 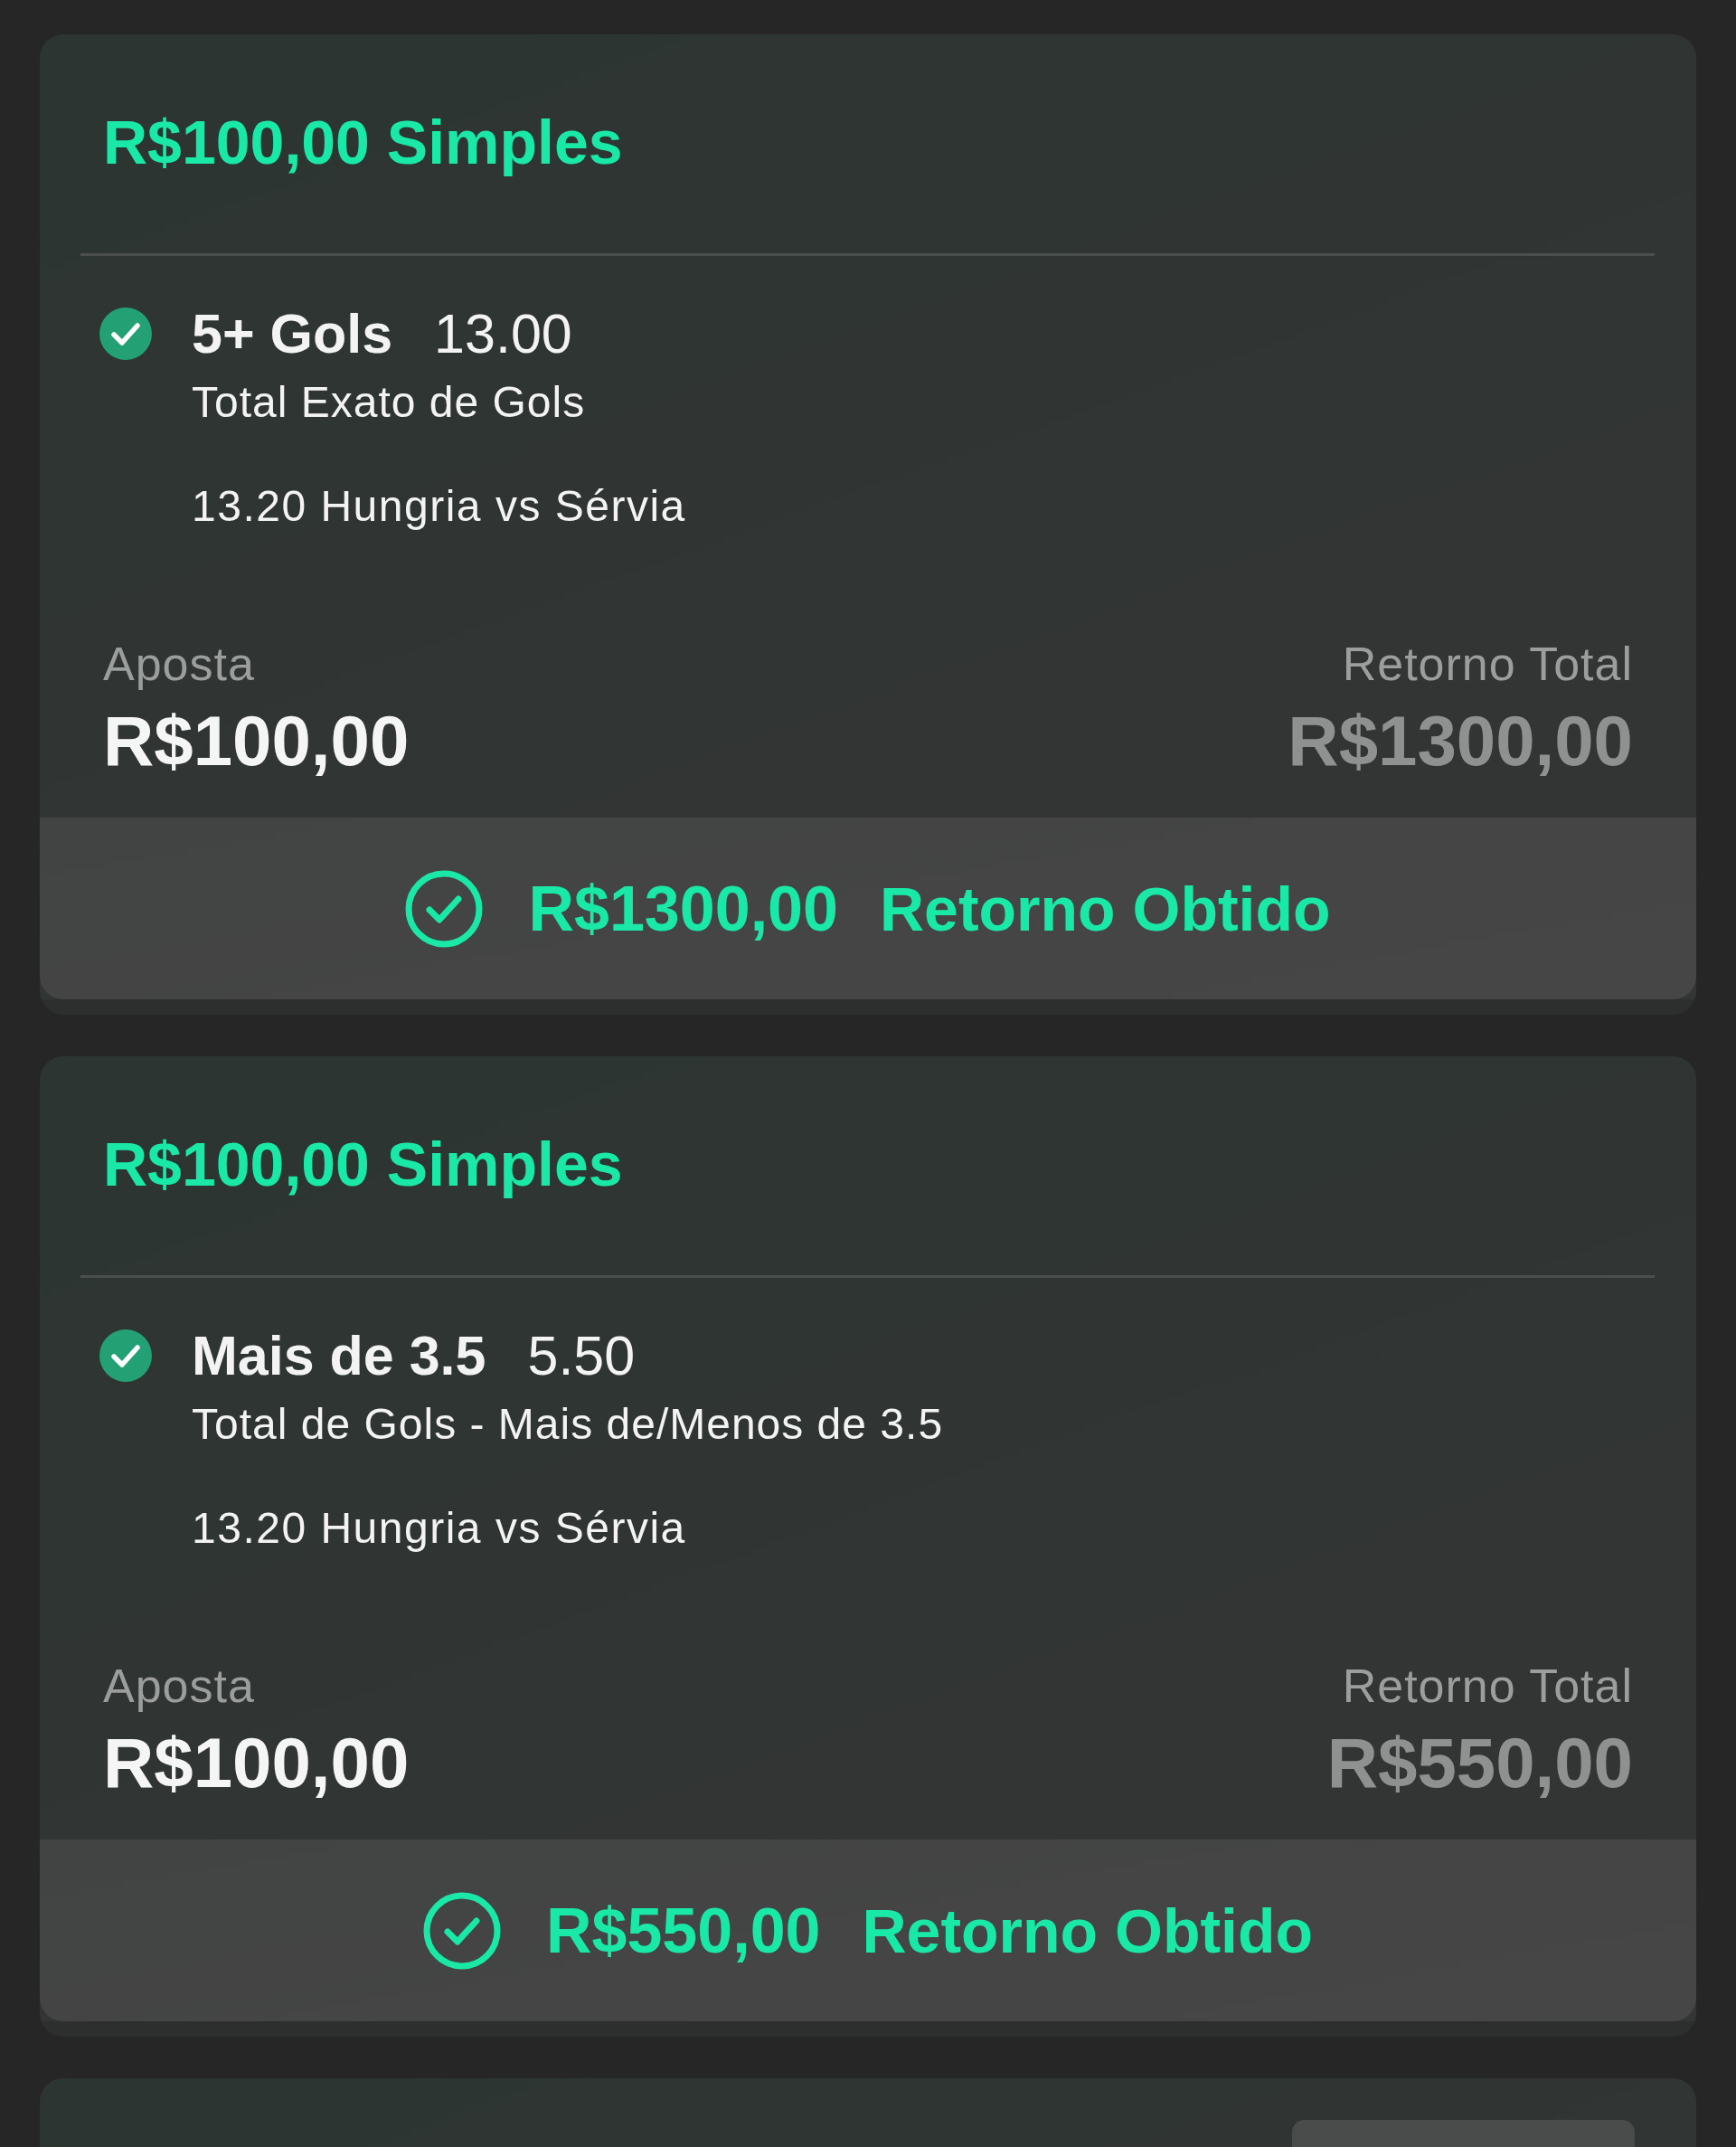 I want to click on market-name: Total de Gols - Mais de/Menos de 3.5, so click(x=568, y=1424).